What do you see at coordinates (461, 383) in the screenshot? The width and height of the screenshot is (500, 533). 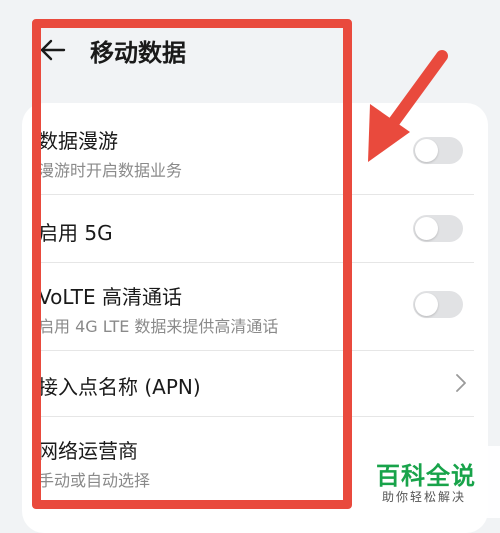 I see `chevron-right-icon` at bounding box center [461, 383].